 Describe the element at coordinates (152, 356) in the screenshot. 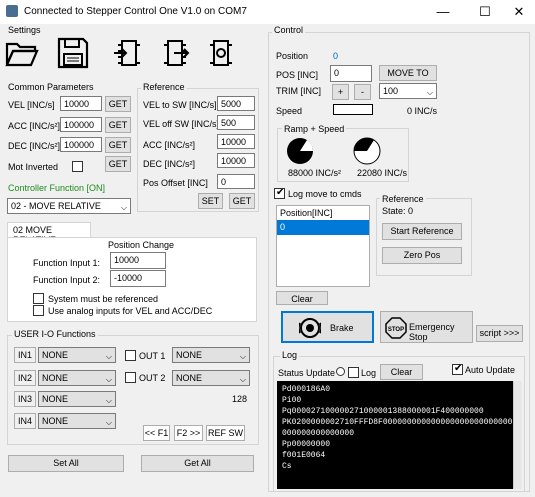

I see `out1-label: OUT 1` at that location.